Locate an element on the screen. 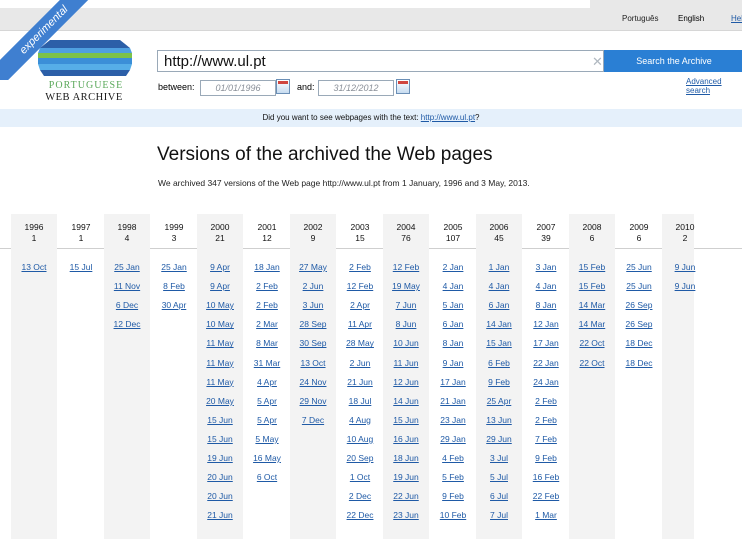  version-link: 21 Jan is located at coordinates (453, 401).